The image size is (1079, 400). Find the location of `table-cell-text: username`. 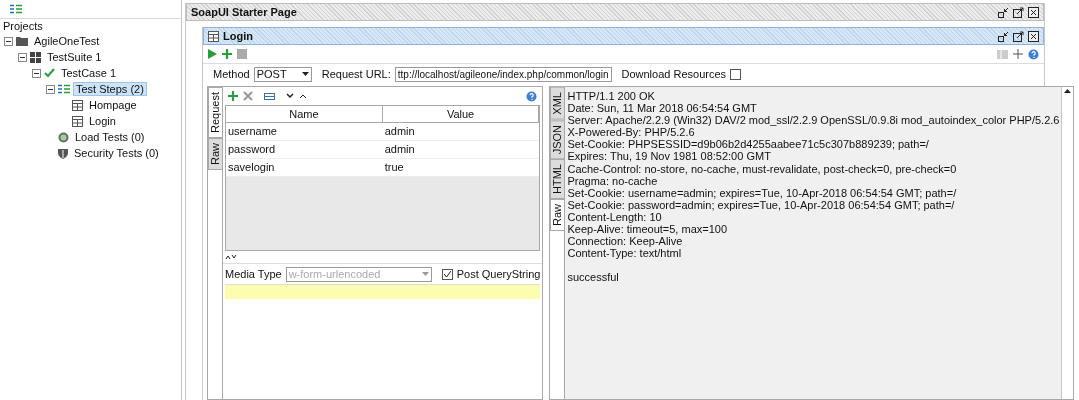

table-cell-text: username is located at coordinates (252, 131).